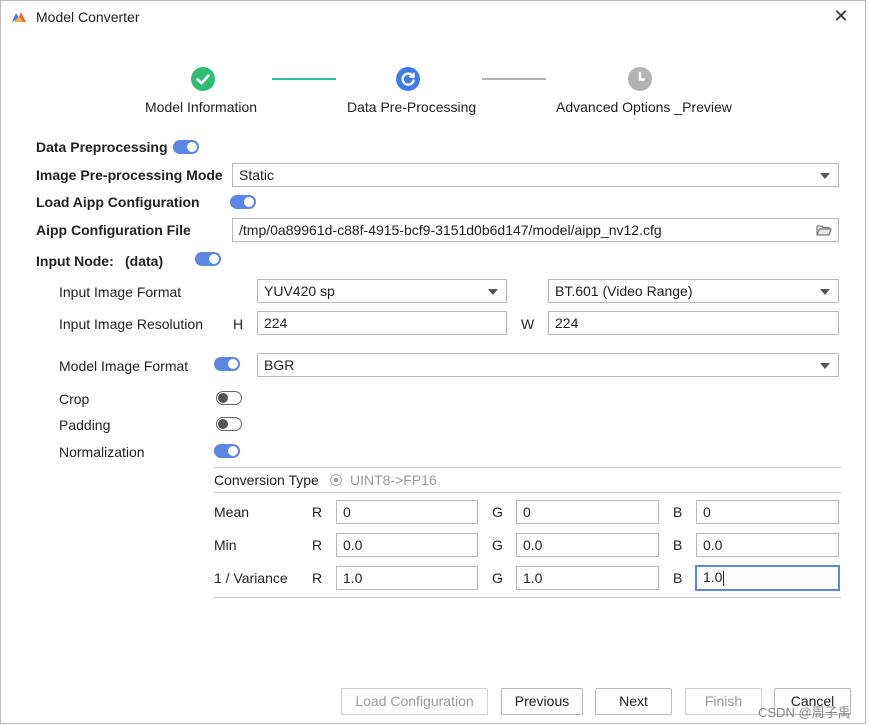 This screenshot has width=869, height=726. Describe the element at coordinates (227, 451) in the screenshot. I see `normalization-toggle` at that location.